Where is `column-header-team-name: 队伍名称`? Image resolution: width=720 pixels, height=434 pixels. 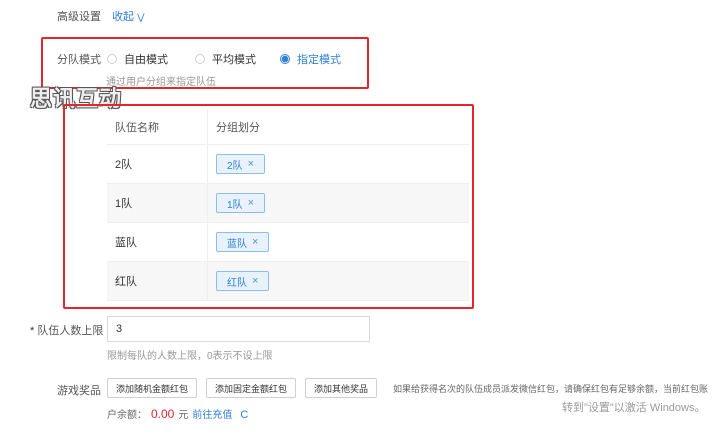 column-header-team-name: 队伍名称 is located at coordinates (157, 127).